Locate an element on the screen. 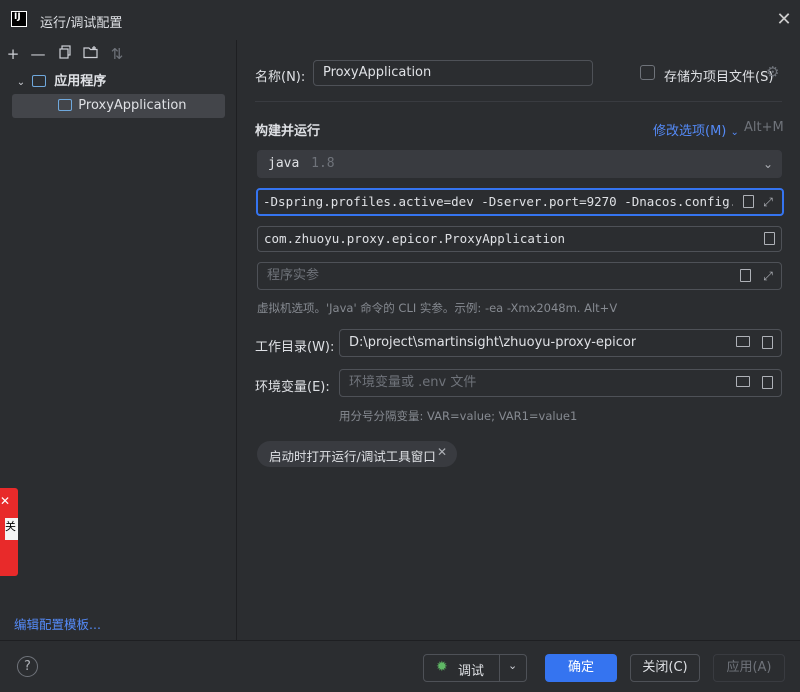 The height and width of the screenshot is (692, 800). window-title: 运行/调试配置 is located at coordinates (81, 23).